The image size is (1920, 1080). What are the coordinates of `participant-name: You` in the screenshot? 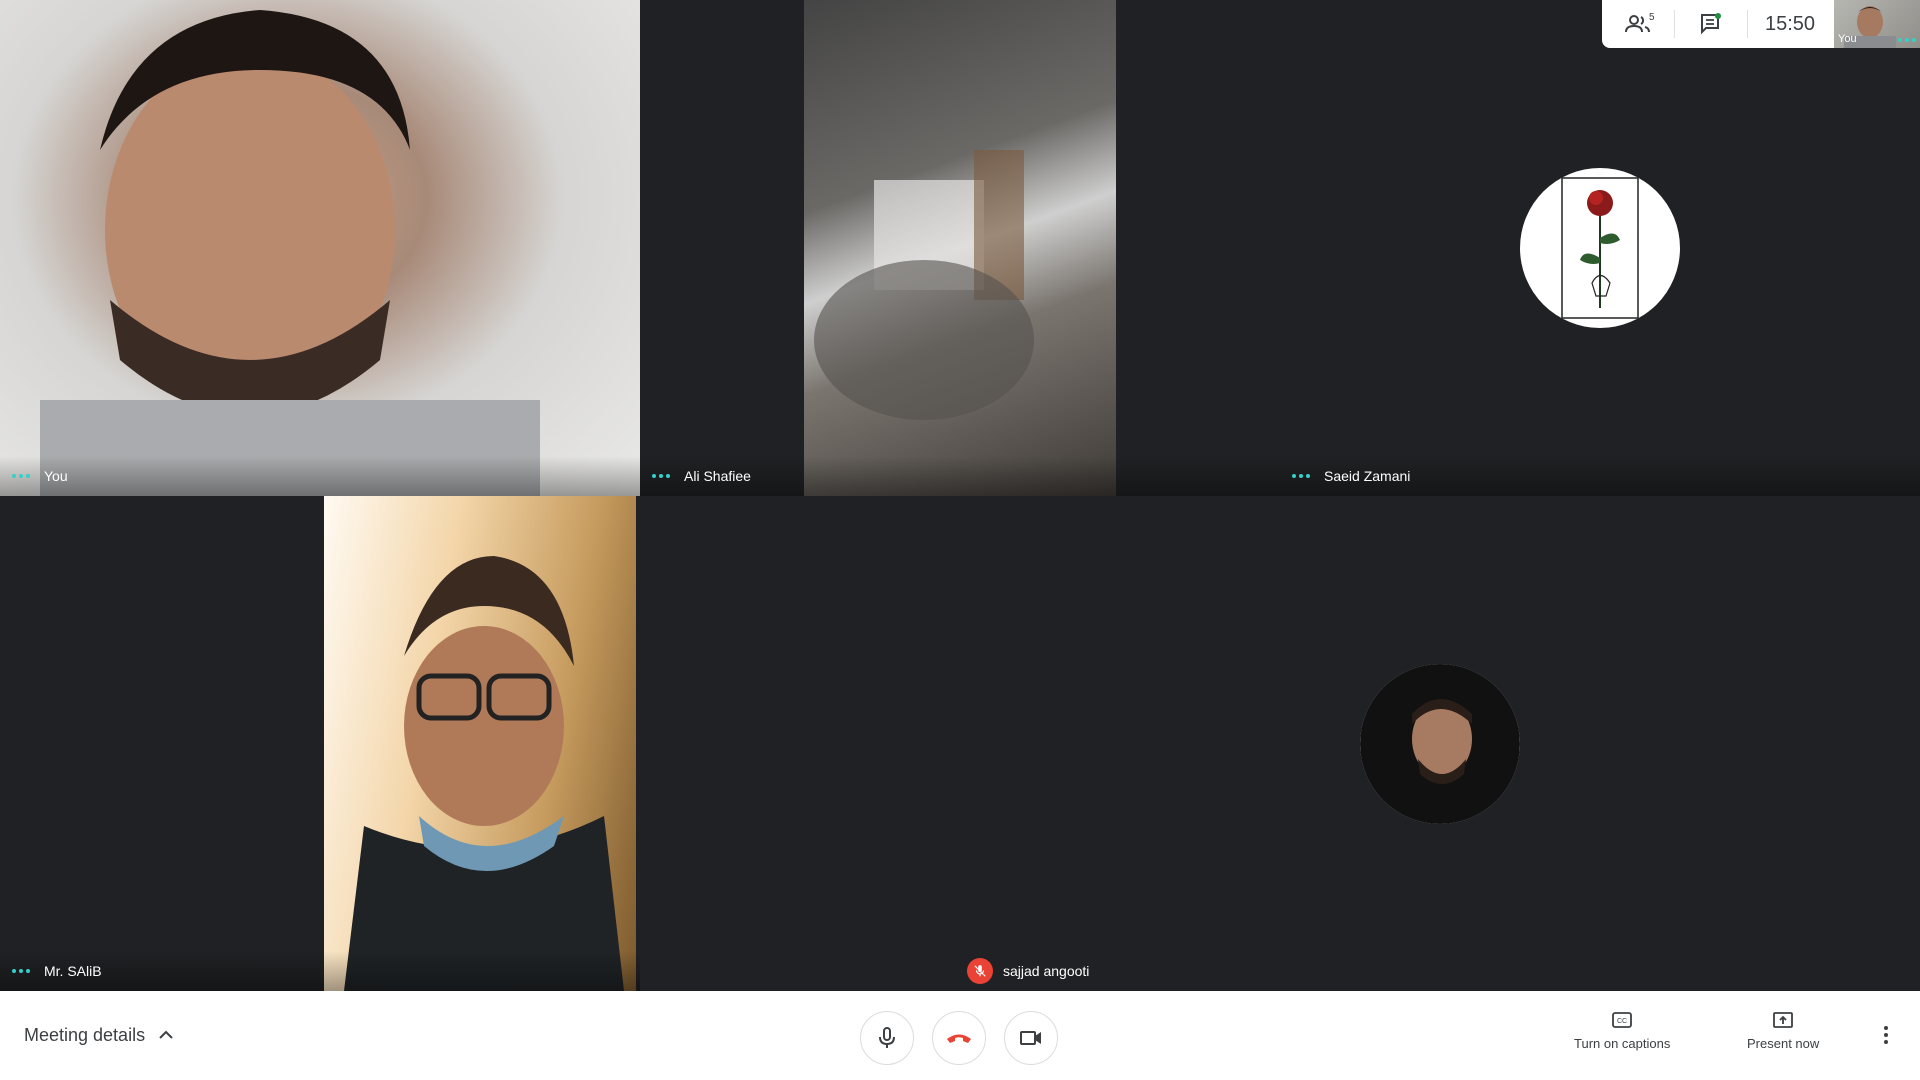 It's located at (56, 476).